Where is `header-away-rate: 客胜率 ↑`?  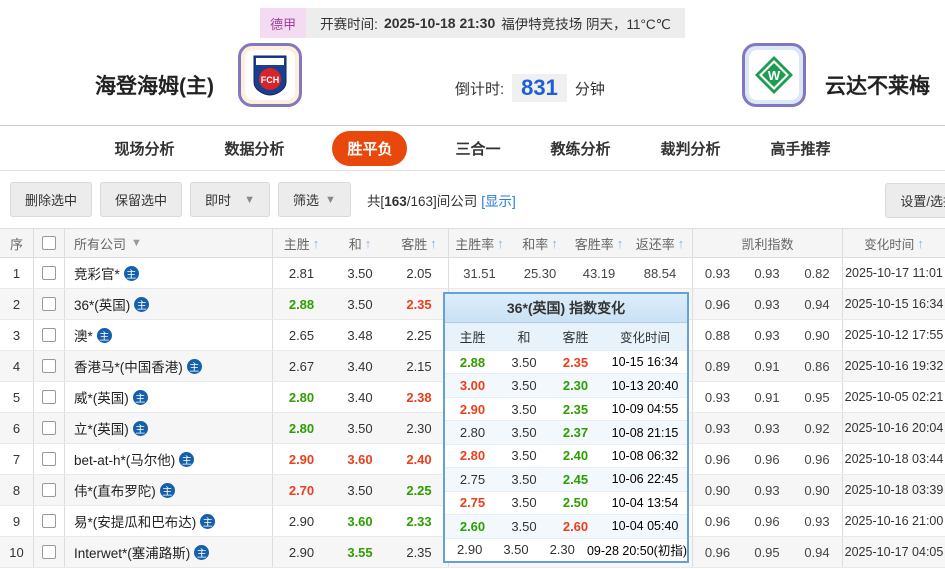 header-away-rate: 客胜率 ↑ is located at coordinates (599, 243).